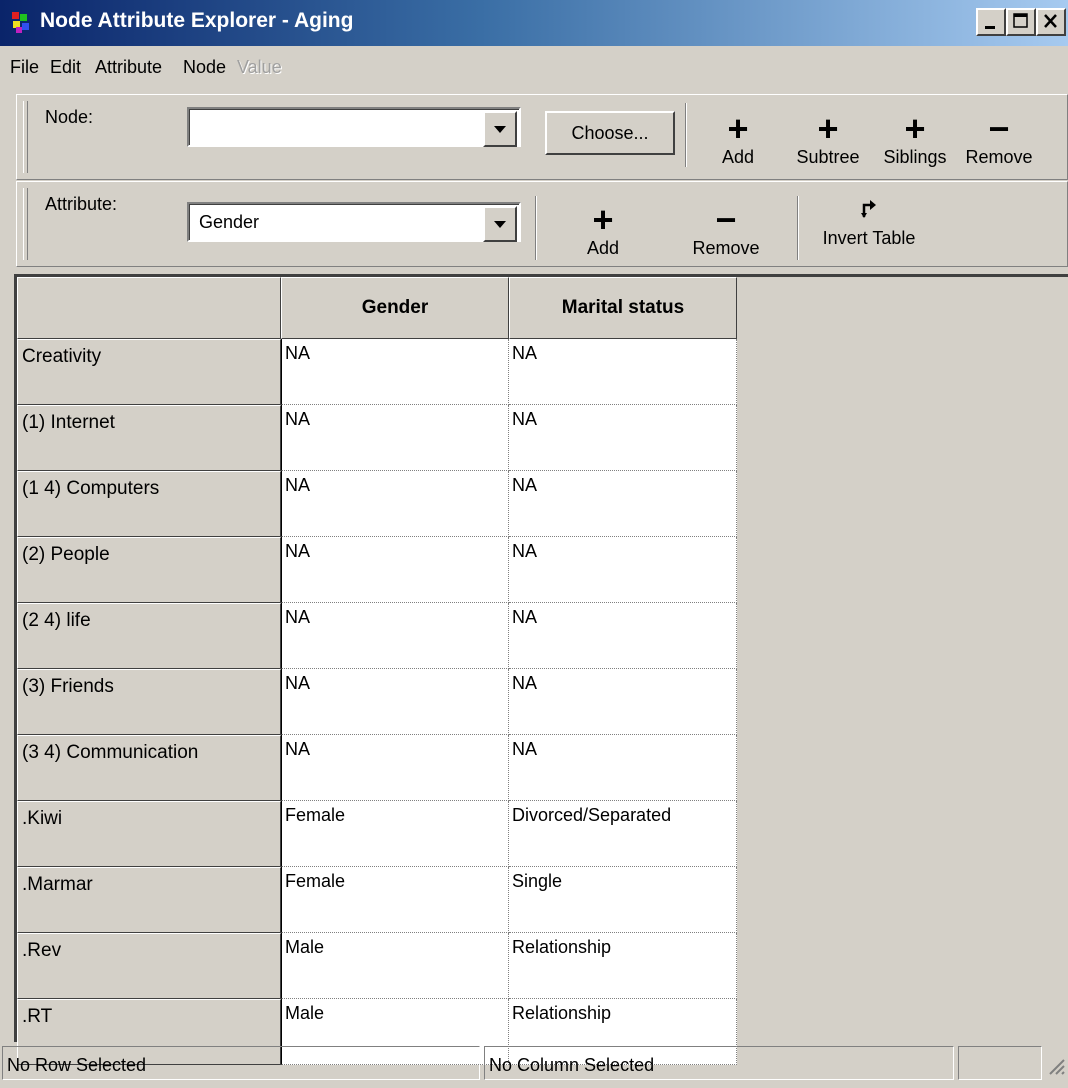  I want to click on node-add-button: + Add, so click(738, 139).